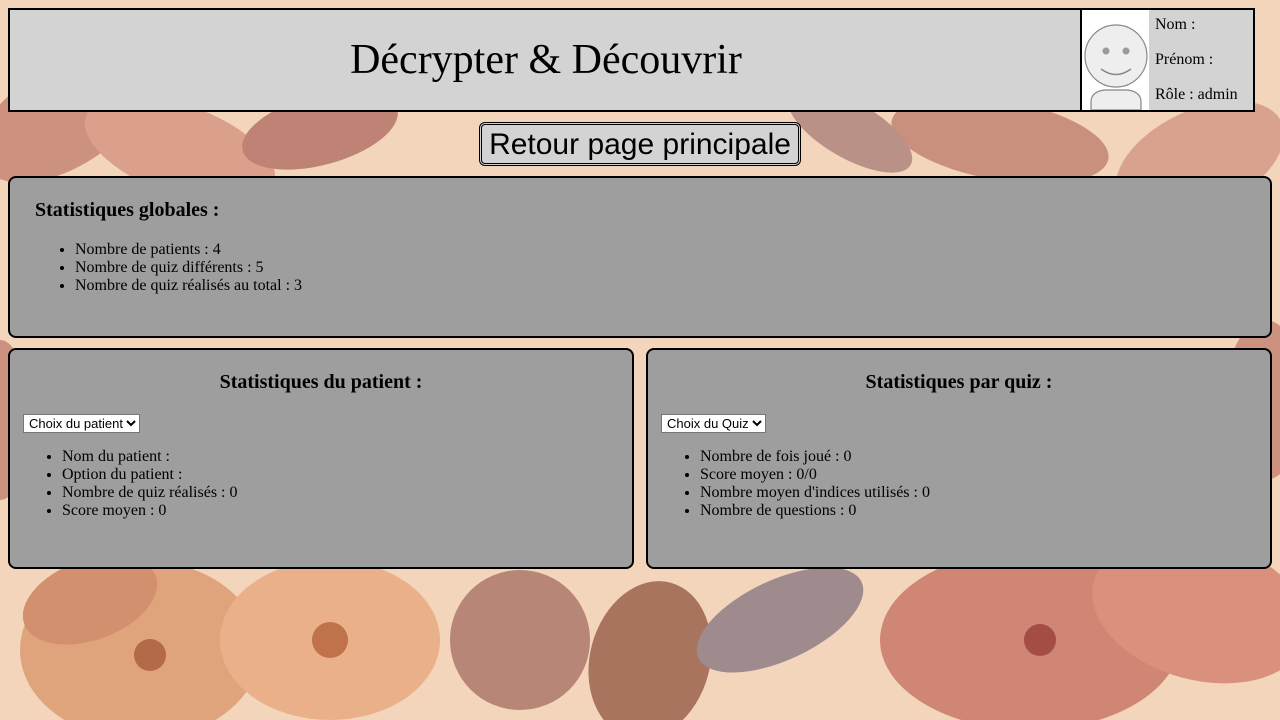 The height and width of the screenshot is (720, 1280). Describe the element at coordinates (1175, 24) in the screenshot. I see `user-nom: Nom :` at that location.